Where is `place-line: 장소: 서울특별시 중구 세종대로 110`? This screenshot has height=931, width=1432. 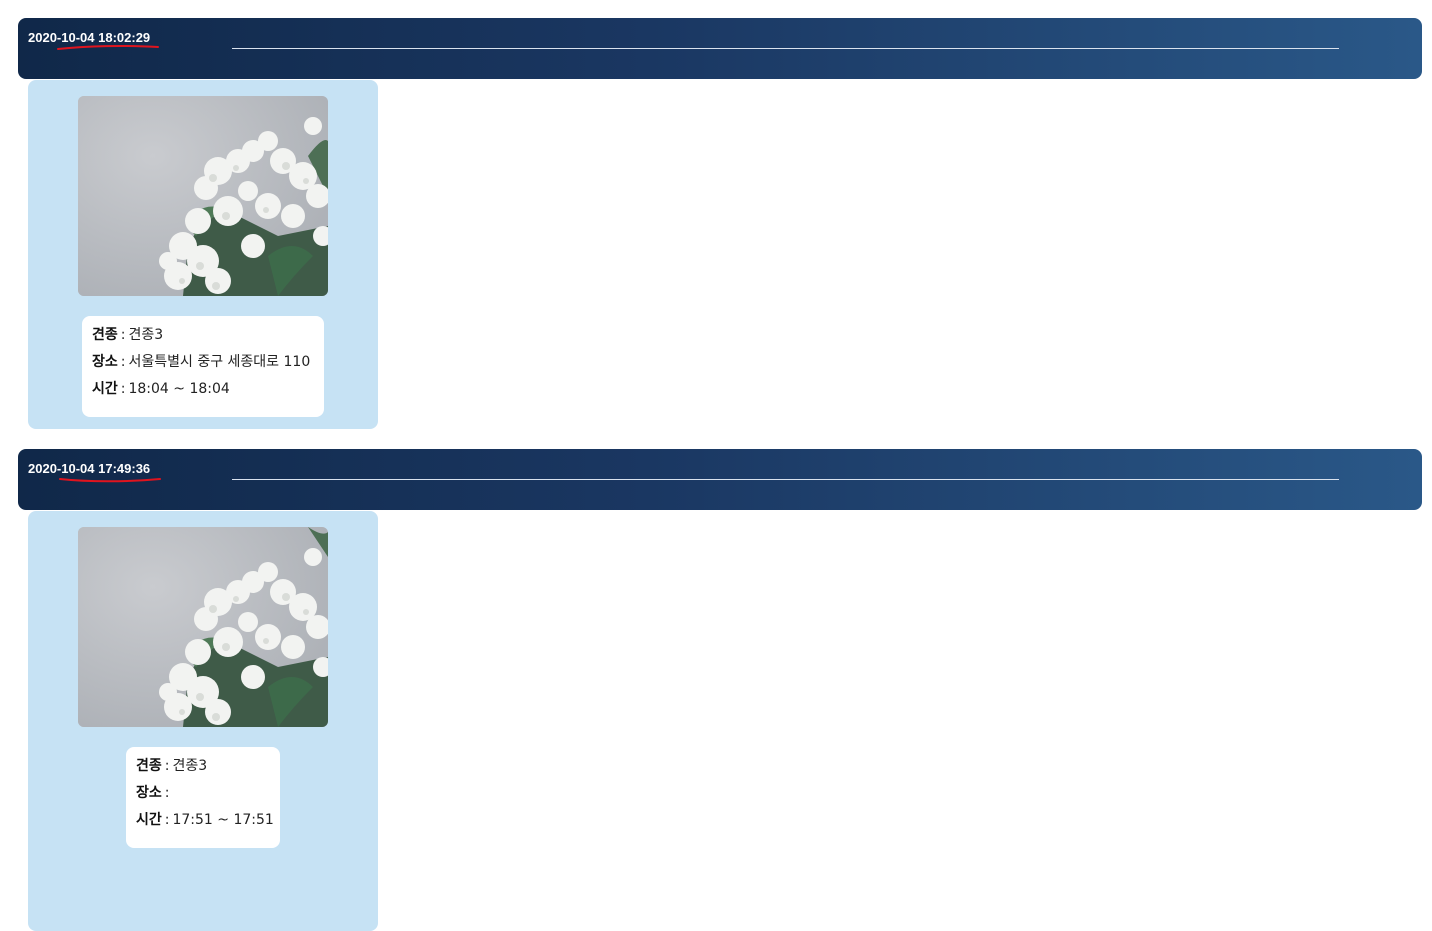 place-line: 장소: 서울특별시 중구 세종대로 110 is located at coordinates (203, 365).